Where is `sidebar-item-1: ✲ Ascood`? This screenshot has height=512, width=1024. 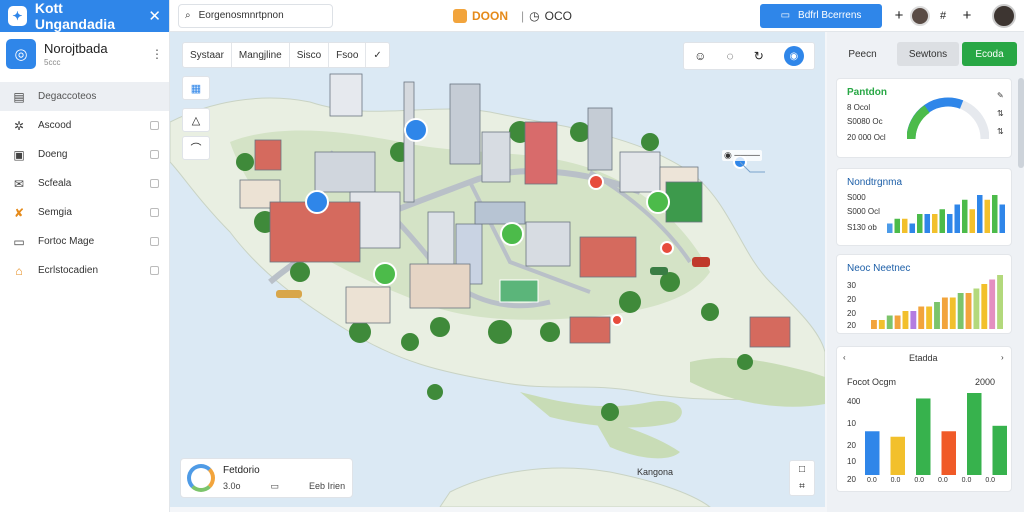
sidebar-item-1: ✲ Ascood is located at coordinates (84, 125).